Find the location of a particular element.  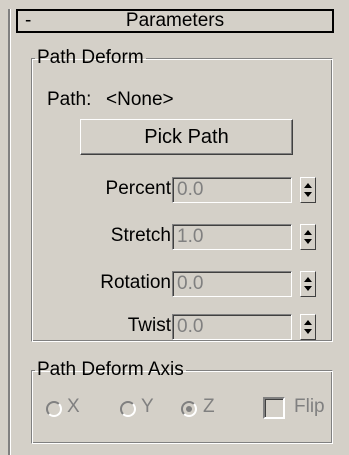

path-value: <None> is located at coordinates (140, 99).